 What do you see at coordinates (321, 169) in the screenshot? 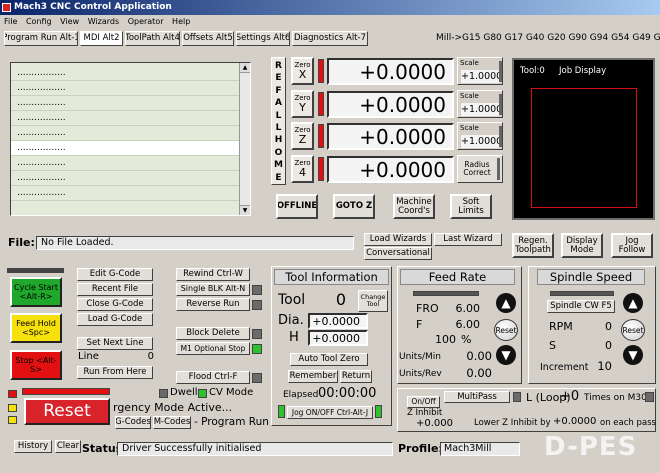
I see `axis-4-ref-led` at bounding box center [321, 169].